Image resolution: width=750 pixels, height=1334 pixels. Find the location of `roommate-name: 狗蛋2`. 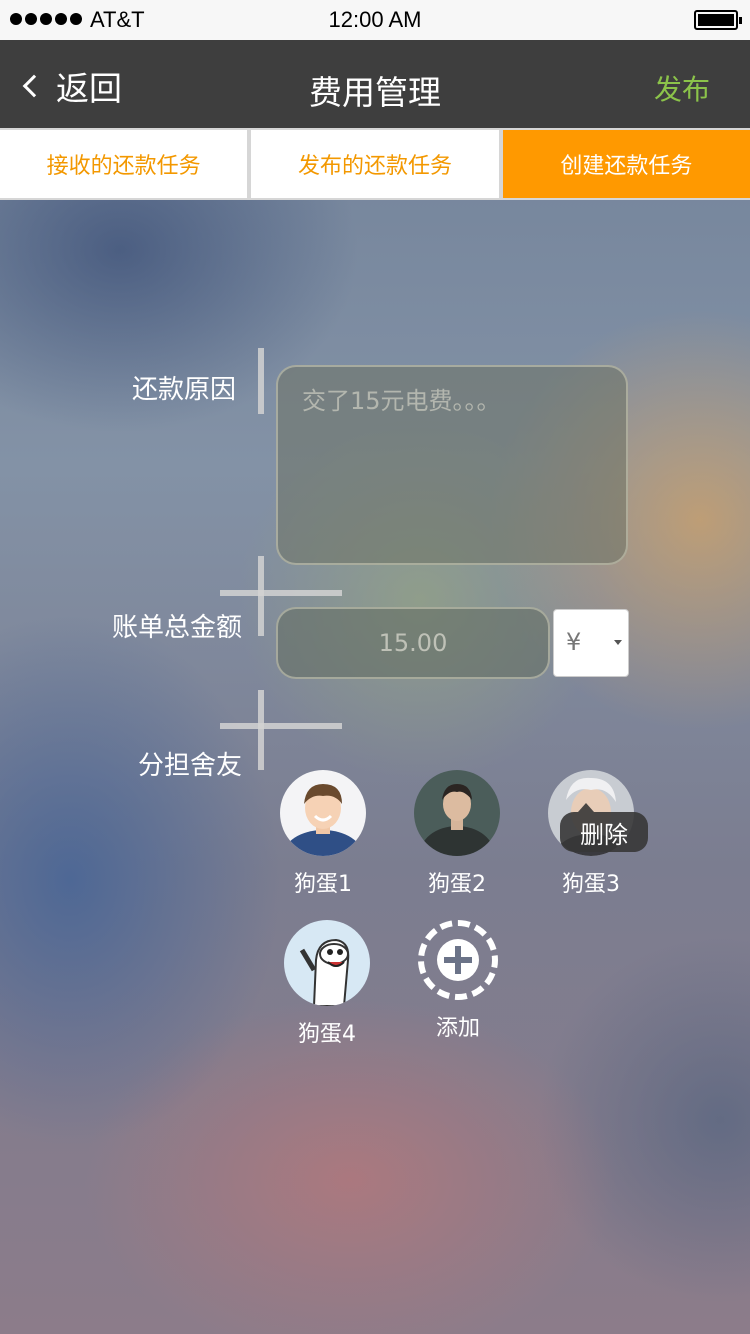

roommate-name: 狗蛋2 is located at coordinates (457, 884).